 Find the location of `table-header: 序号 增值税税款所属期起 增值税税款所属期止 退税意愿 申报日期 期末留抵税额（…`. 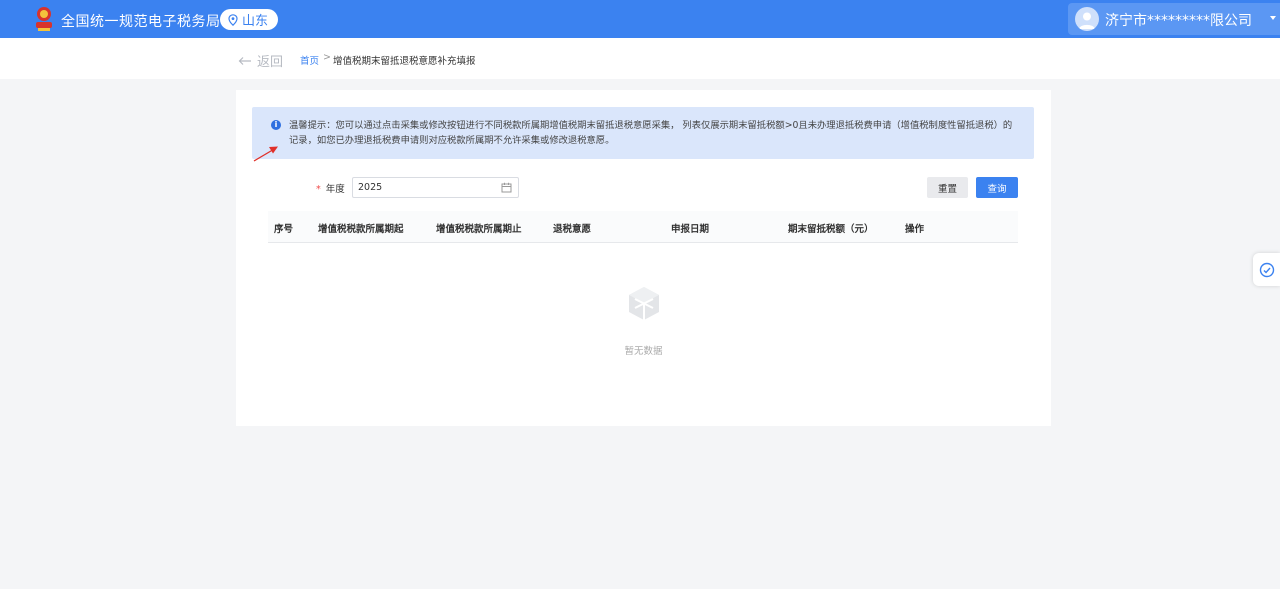

table-header: 序号 增值税税款所属期起 增值税税款所属期止 退税意愿 申报日期 期末留抵税额（… is located at coordinates (643, 227).